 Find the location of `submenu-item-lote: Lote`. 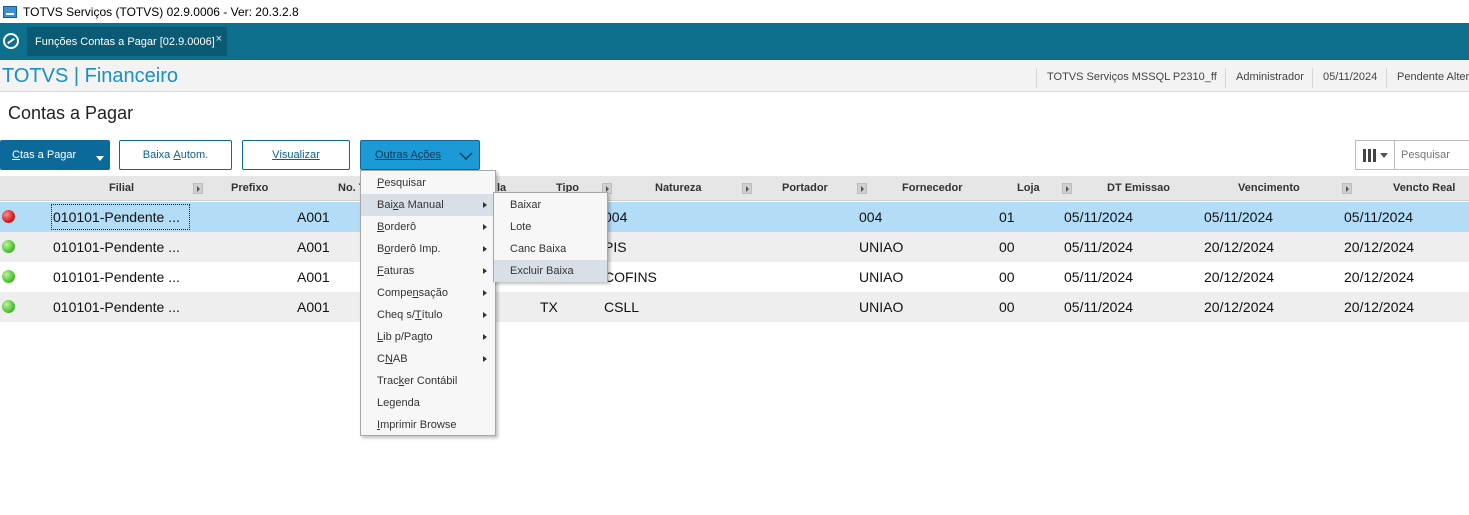

submenu-item-lote: Lote is located at coordinates (550, 227).